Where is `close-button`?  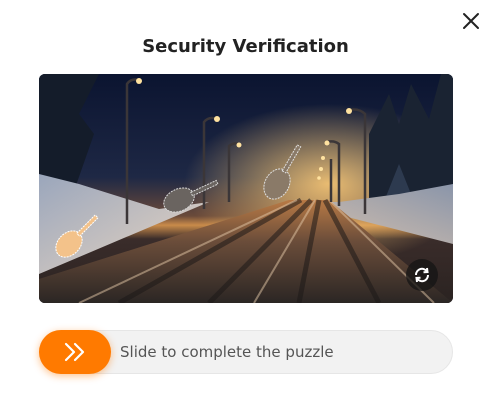 close-button is located at coordinates (471, 21).